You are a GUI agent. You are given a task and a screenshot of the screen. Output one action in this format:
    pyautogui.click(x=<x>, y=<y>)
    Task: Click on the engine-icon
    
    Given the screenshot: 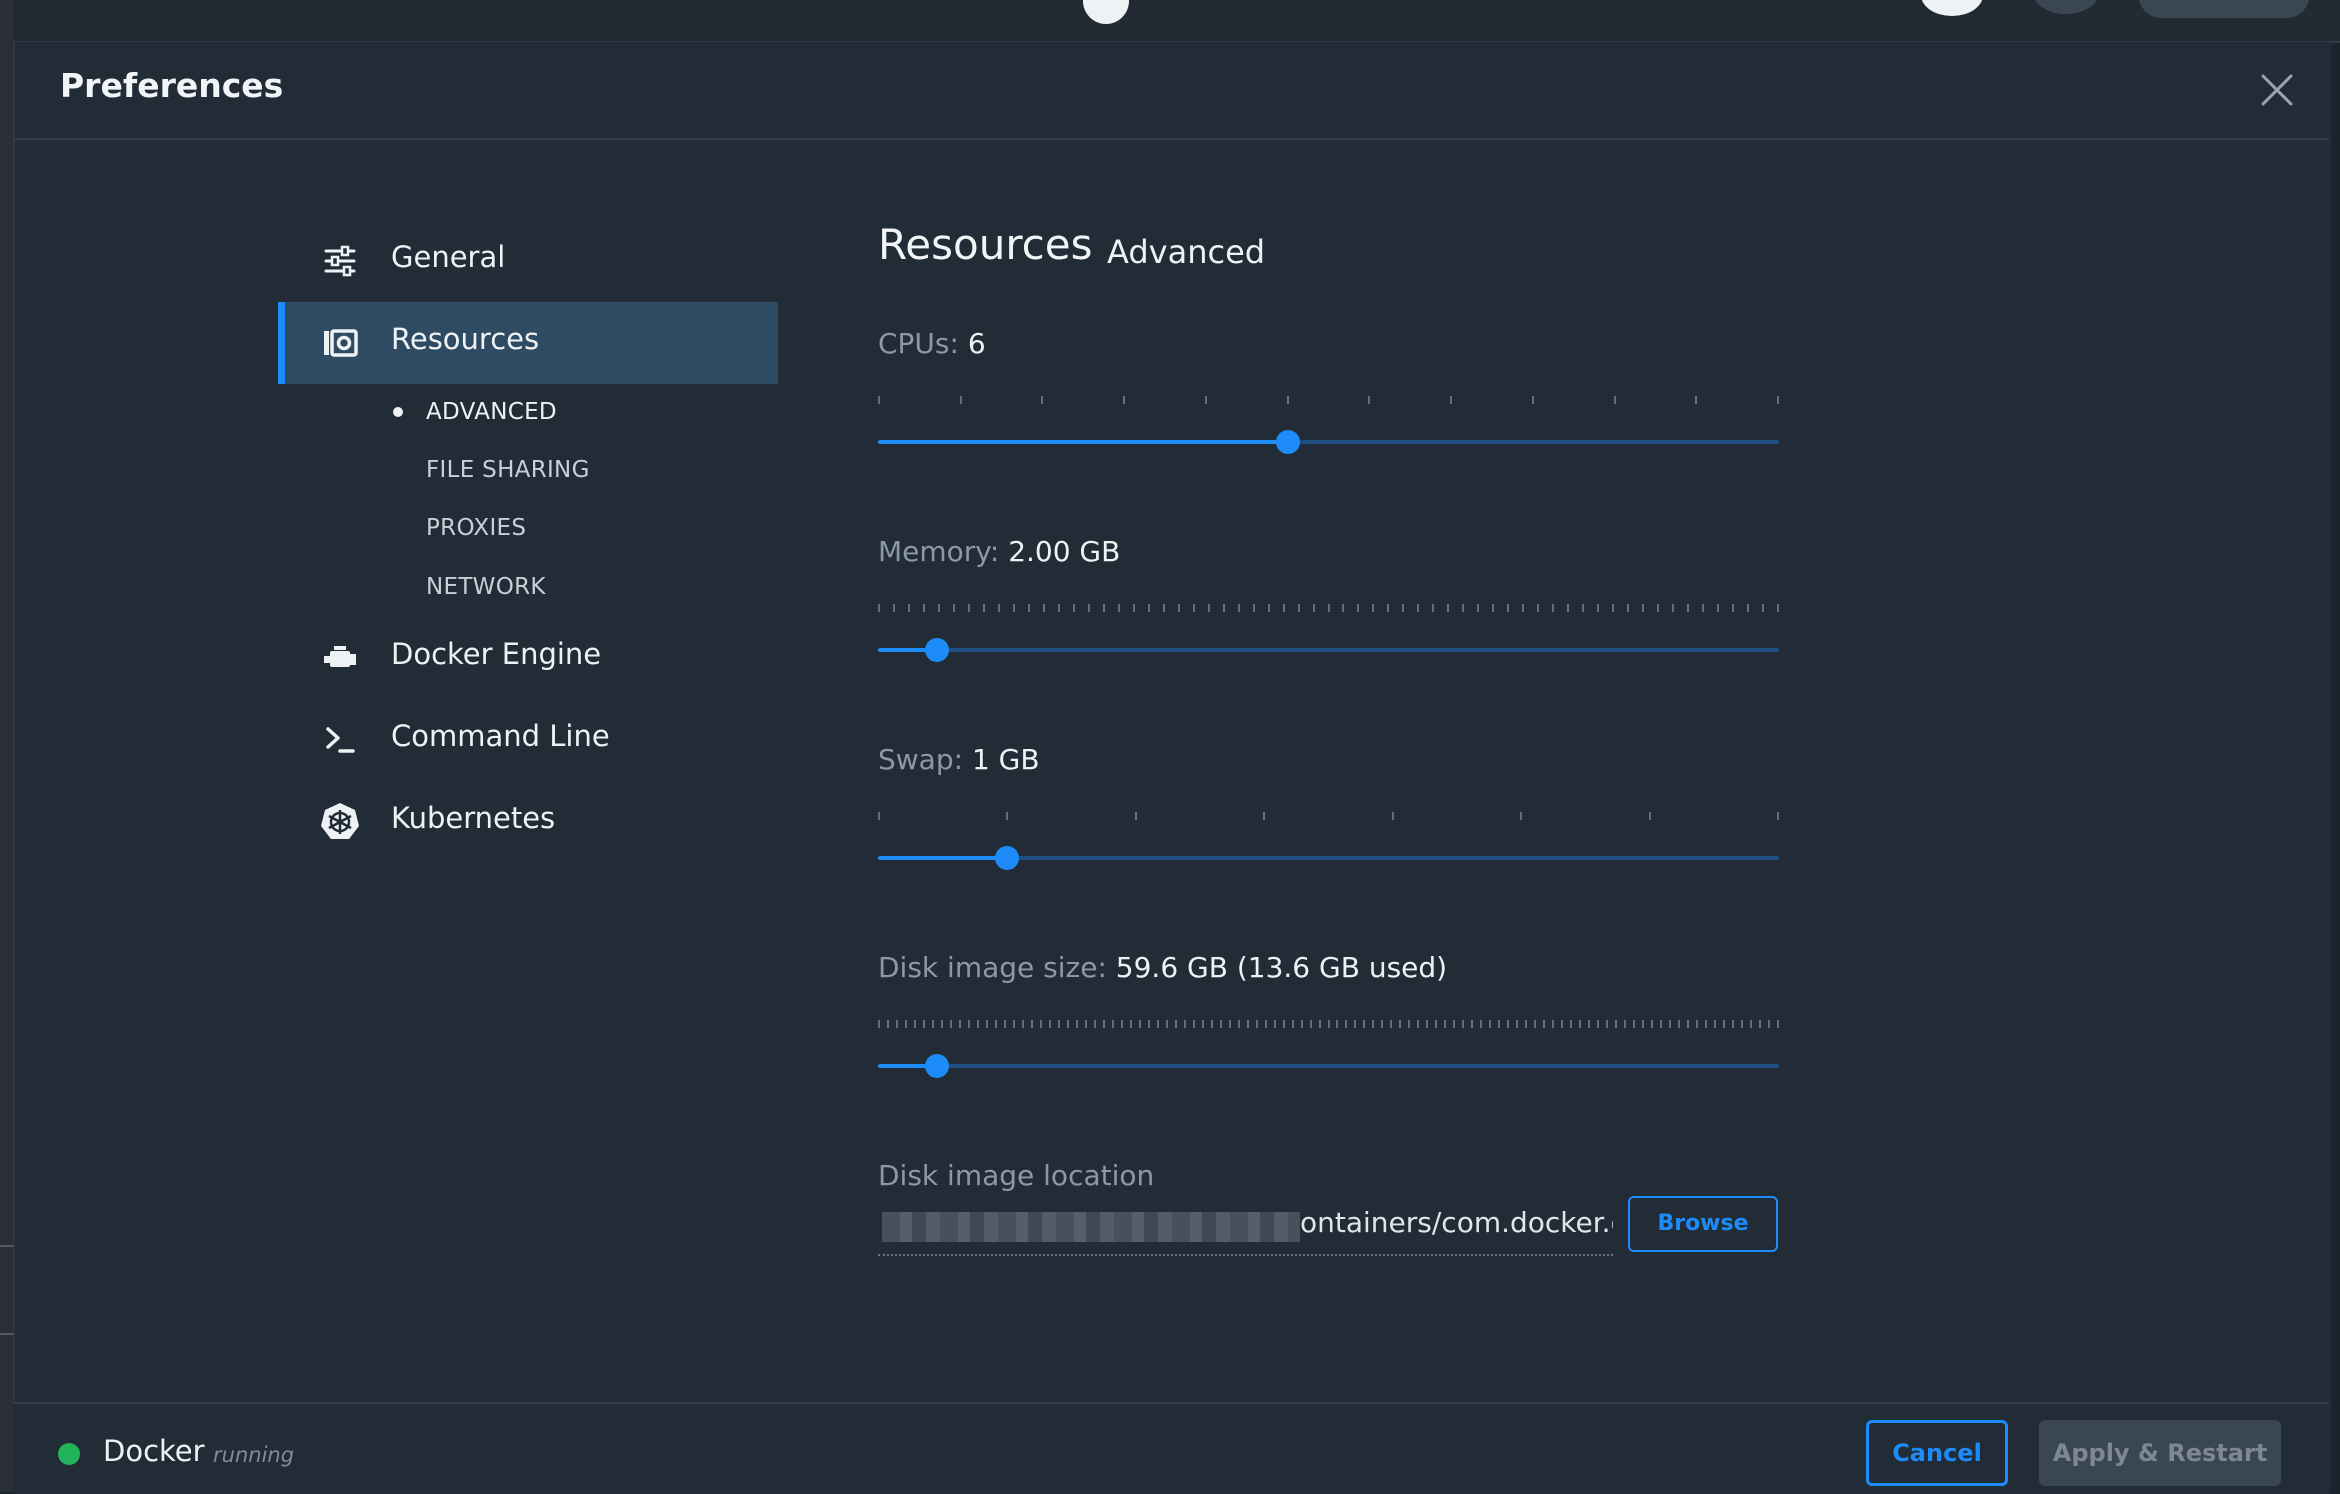 What is the action you would take?
    pyautogui.click(x=340, y=658)
    